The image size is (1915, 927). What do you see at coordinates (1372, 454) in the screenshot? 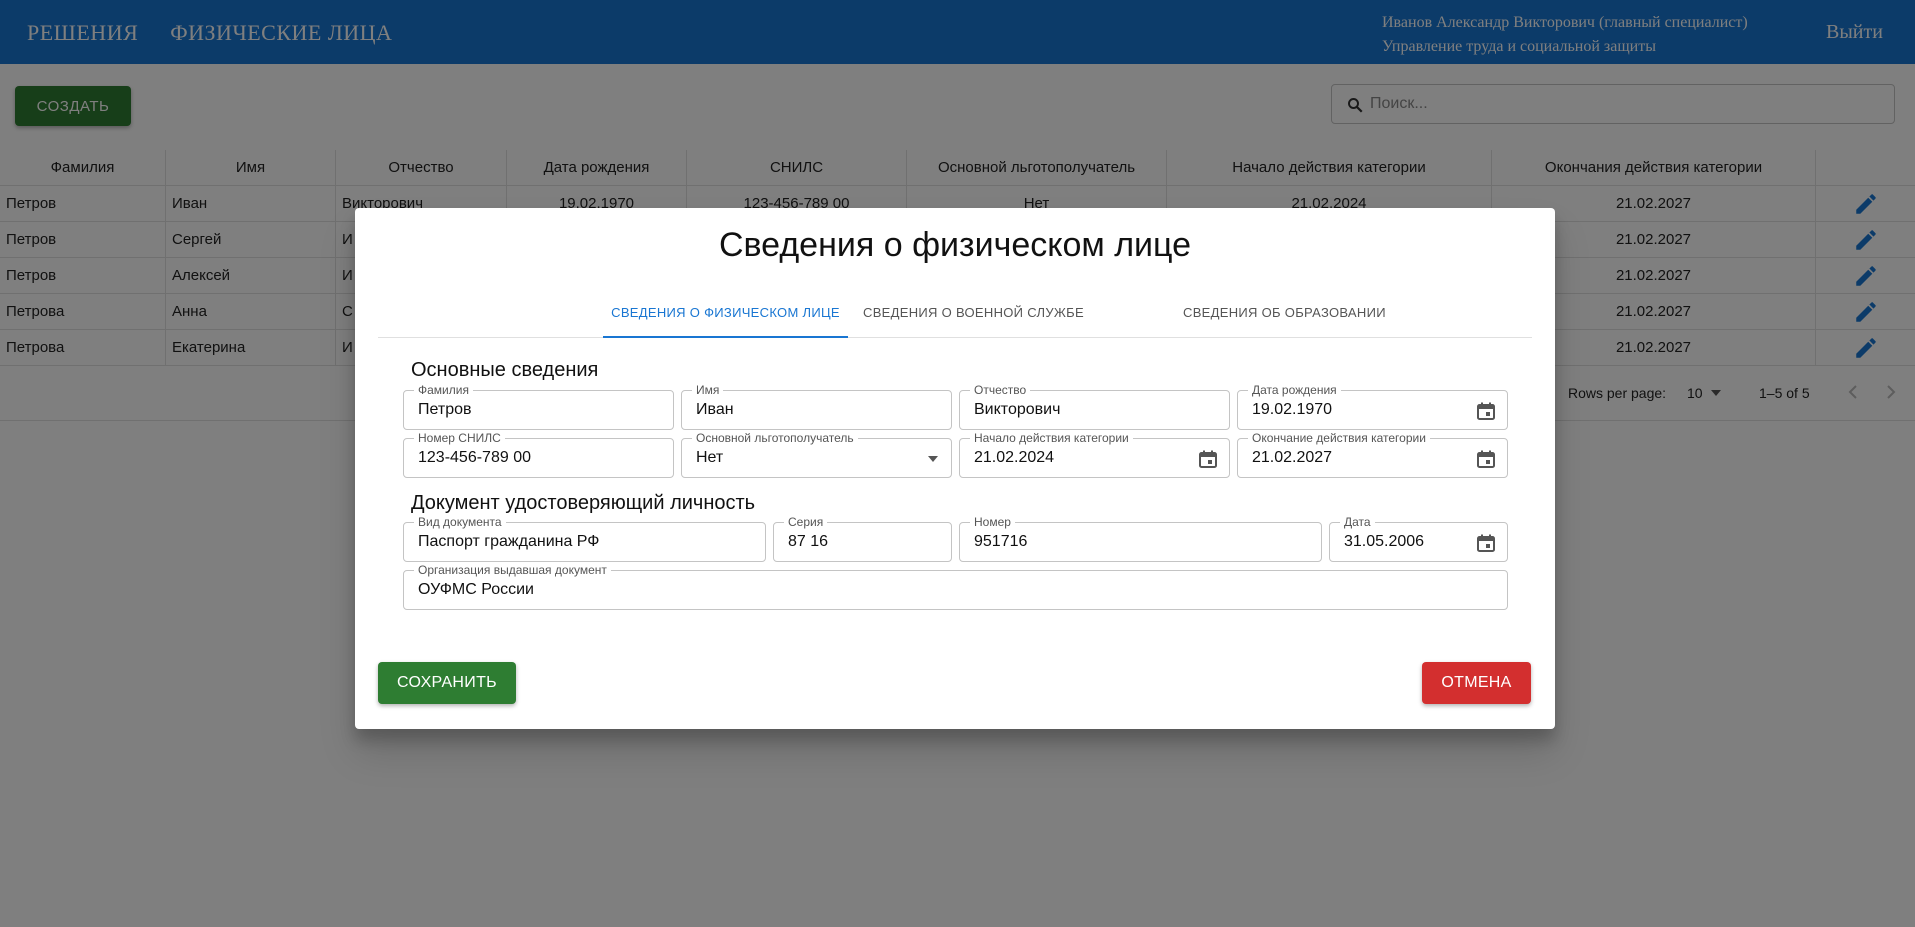
I see `category-end-field: Окончание действия категории 21.02.2027` at bounding box center [1372, 454].